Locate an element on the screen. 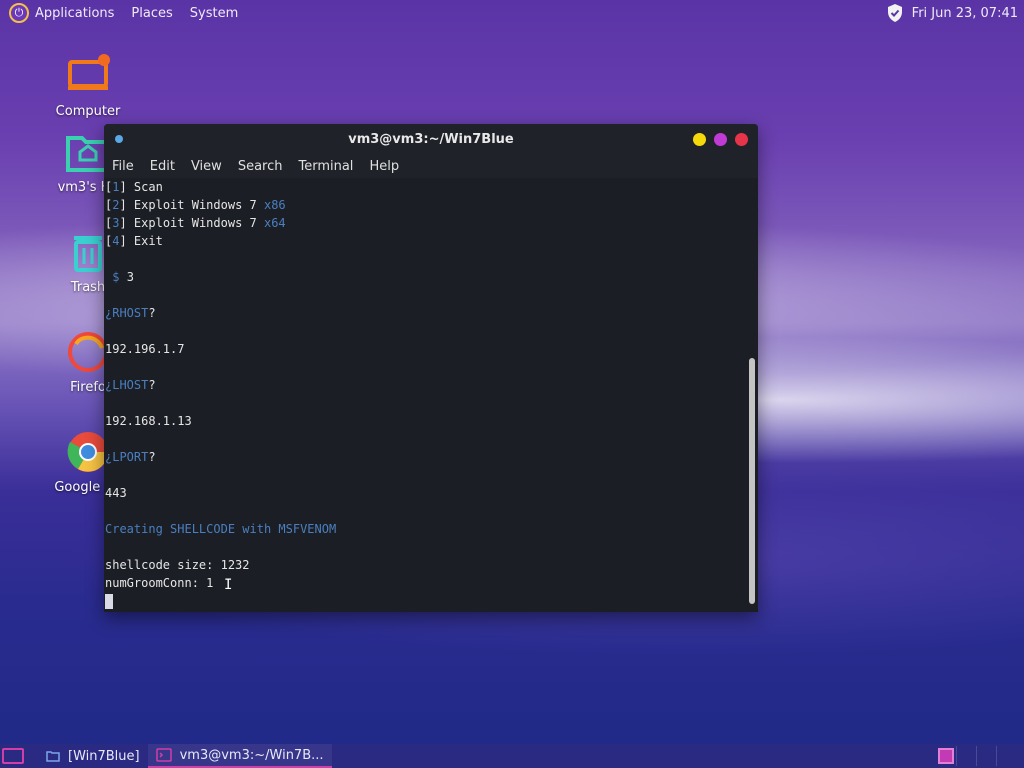  terminal-line: [3] Exploit Windows 7 x64 is located at coordinates (195, 223).